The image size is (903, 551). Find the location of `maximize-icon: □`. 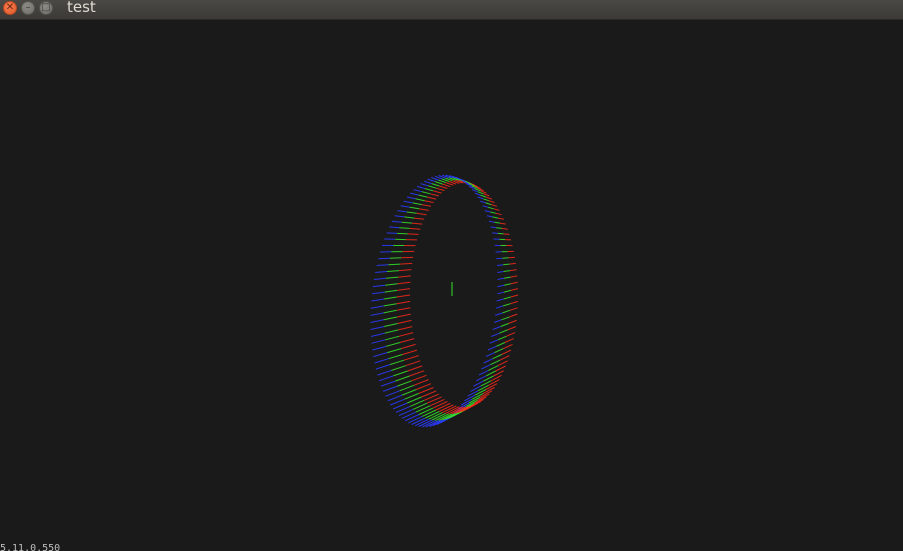

maximize-icon: □ is located at coordinates (46, 7).